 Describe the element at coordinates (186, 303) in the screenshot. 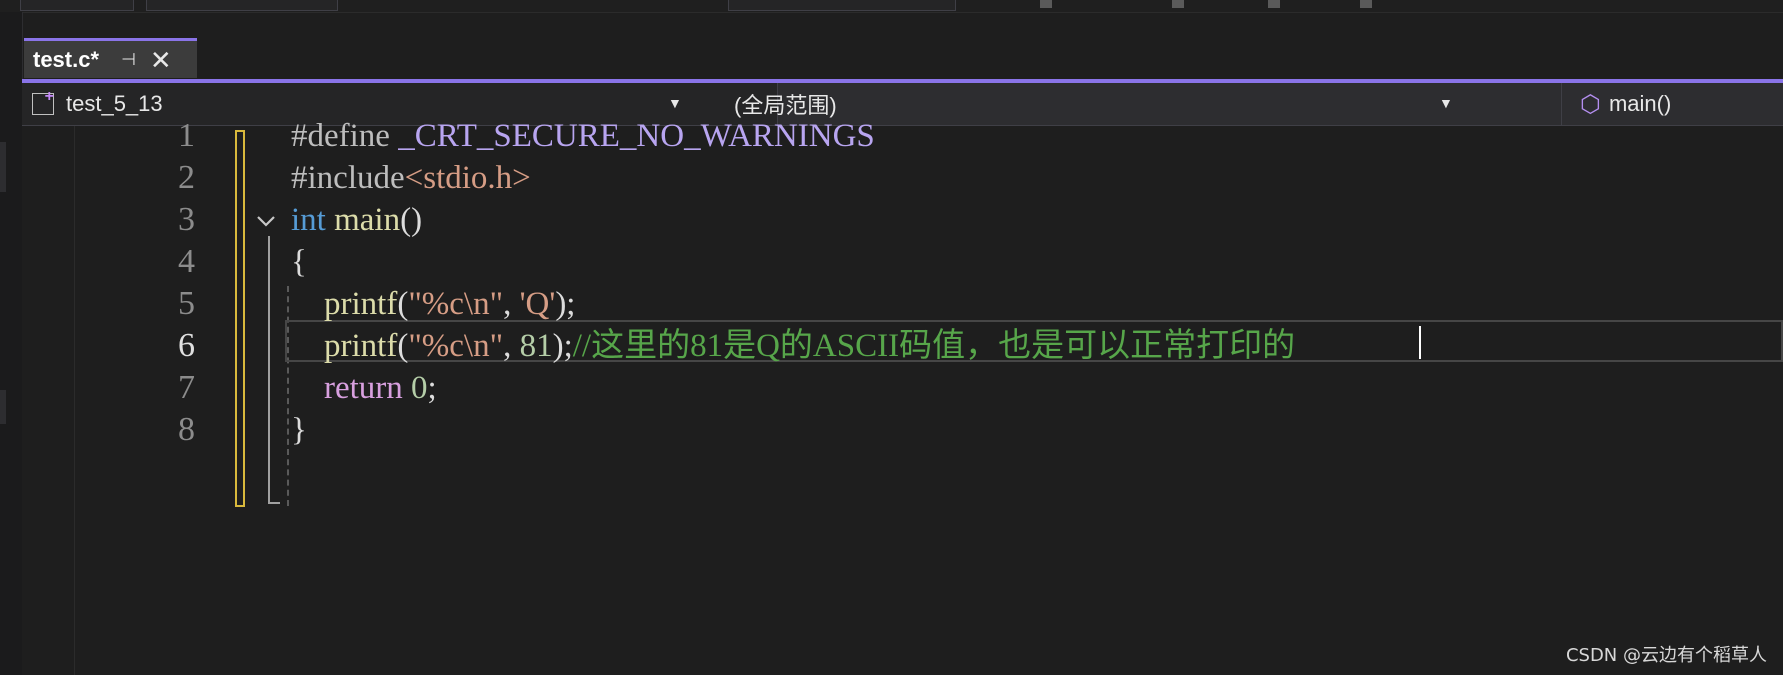

I see `line-number: 5` at that location.